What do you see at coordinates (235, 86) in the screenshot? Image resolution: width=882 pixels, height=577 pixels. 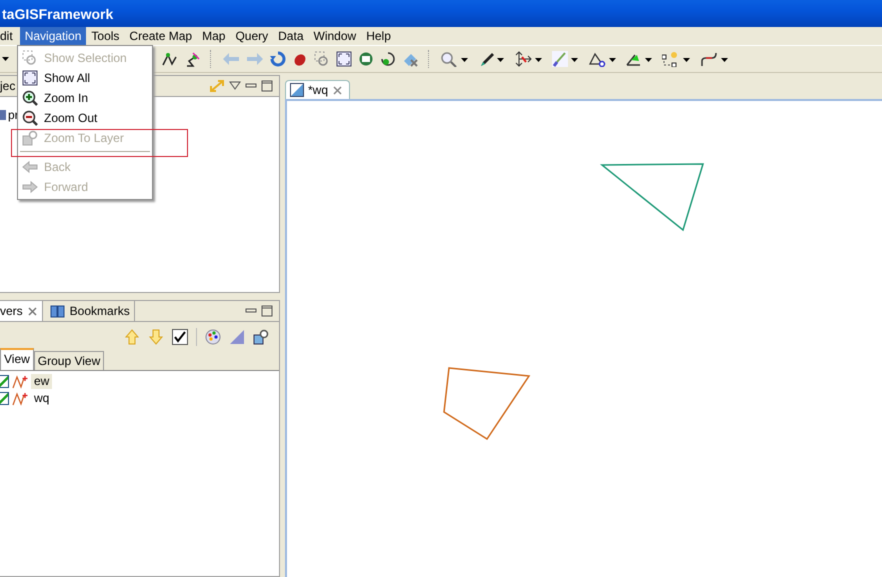 I see `view-menu-icon` at bounding box center [235, 86].